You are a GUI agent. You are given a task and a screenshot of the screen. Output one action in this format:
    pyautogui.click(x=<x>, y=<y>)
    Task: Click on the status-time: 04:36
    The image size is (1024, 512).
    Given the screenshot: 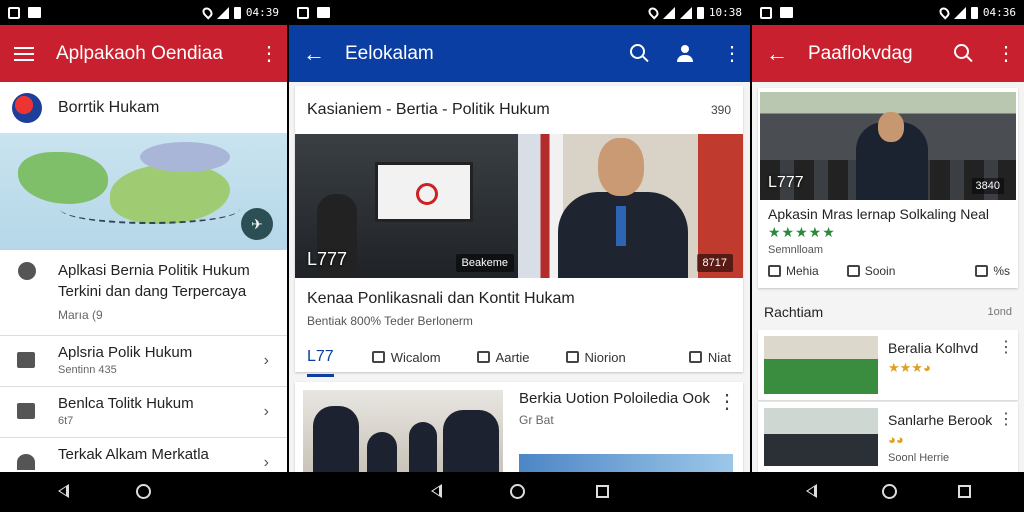 What is the action you would take?
    pyautogui.click(x=999, y=12)
    